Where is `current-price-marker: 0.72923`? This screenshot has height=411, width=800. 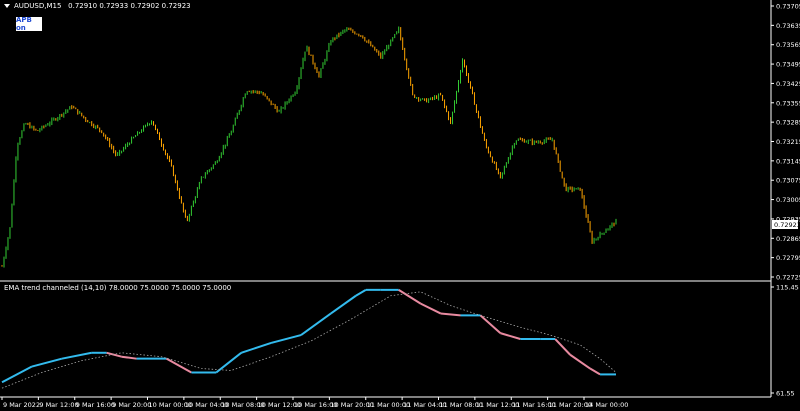 current-price-marker: 0.72923 is located at coordinates (786, 224).